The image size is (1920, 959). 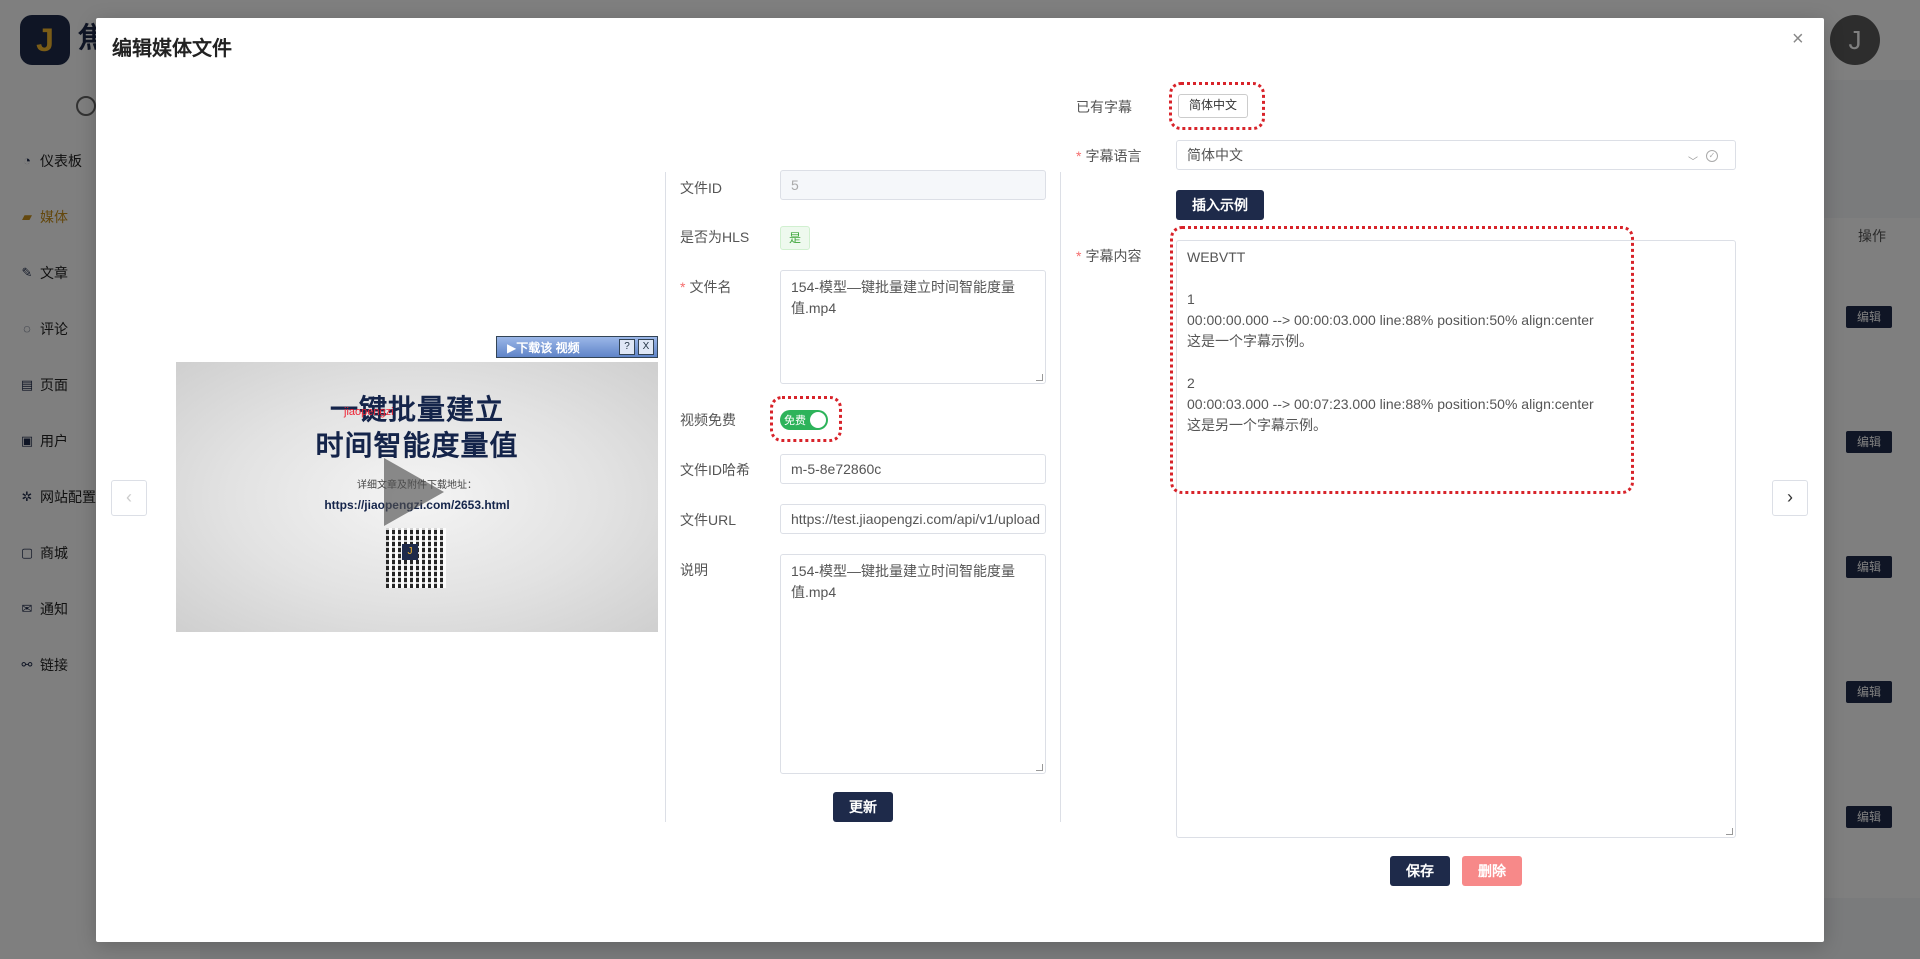 I want to click on existing-subtitle-label: 已有字幕, so click(x=1104, y=107).